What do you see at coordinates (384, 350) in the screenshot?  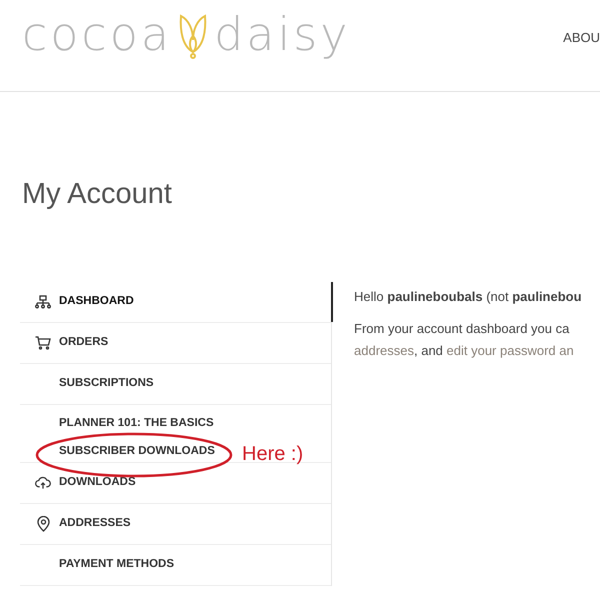 I see `text-link: addresses` at bounding box center [384, 350].